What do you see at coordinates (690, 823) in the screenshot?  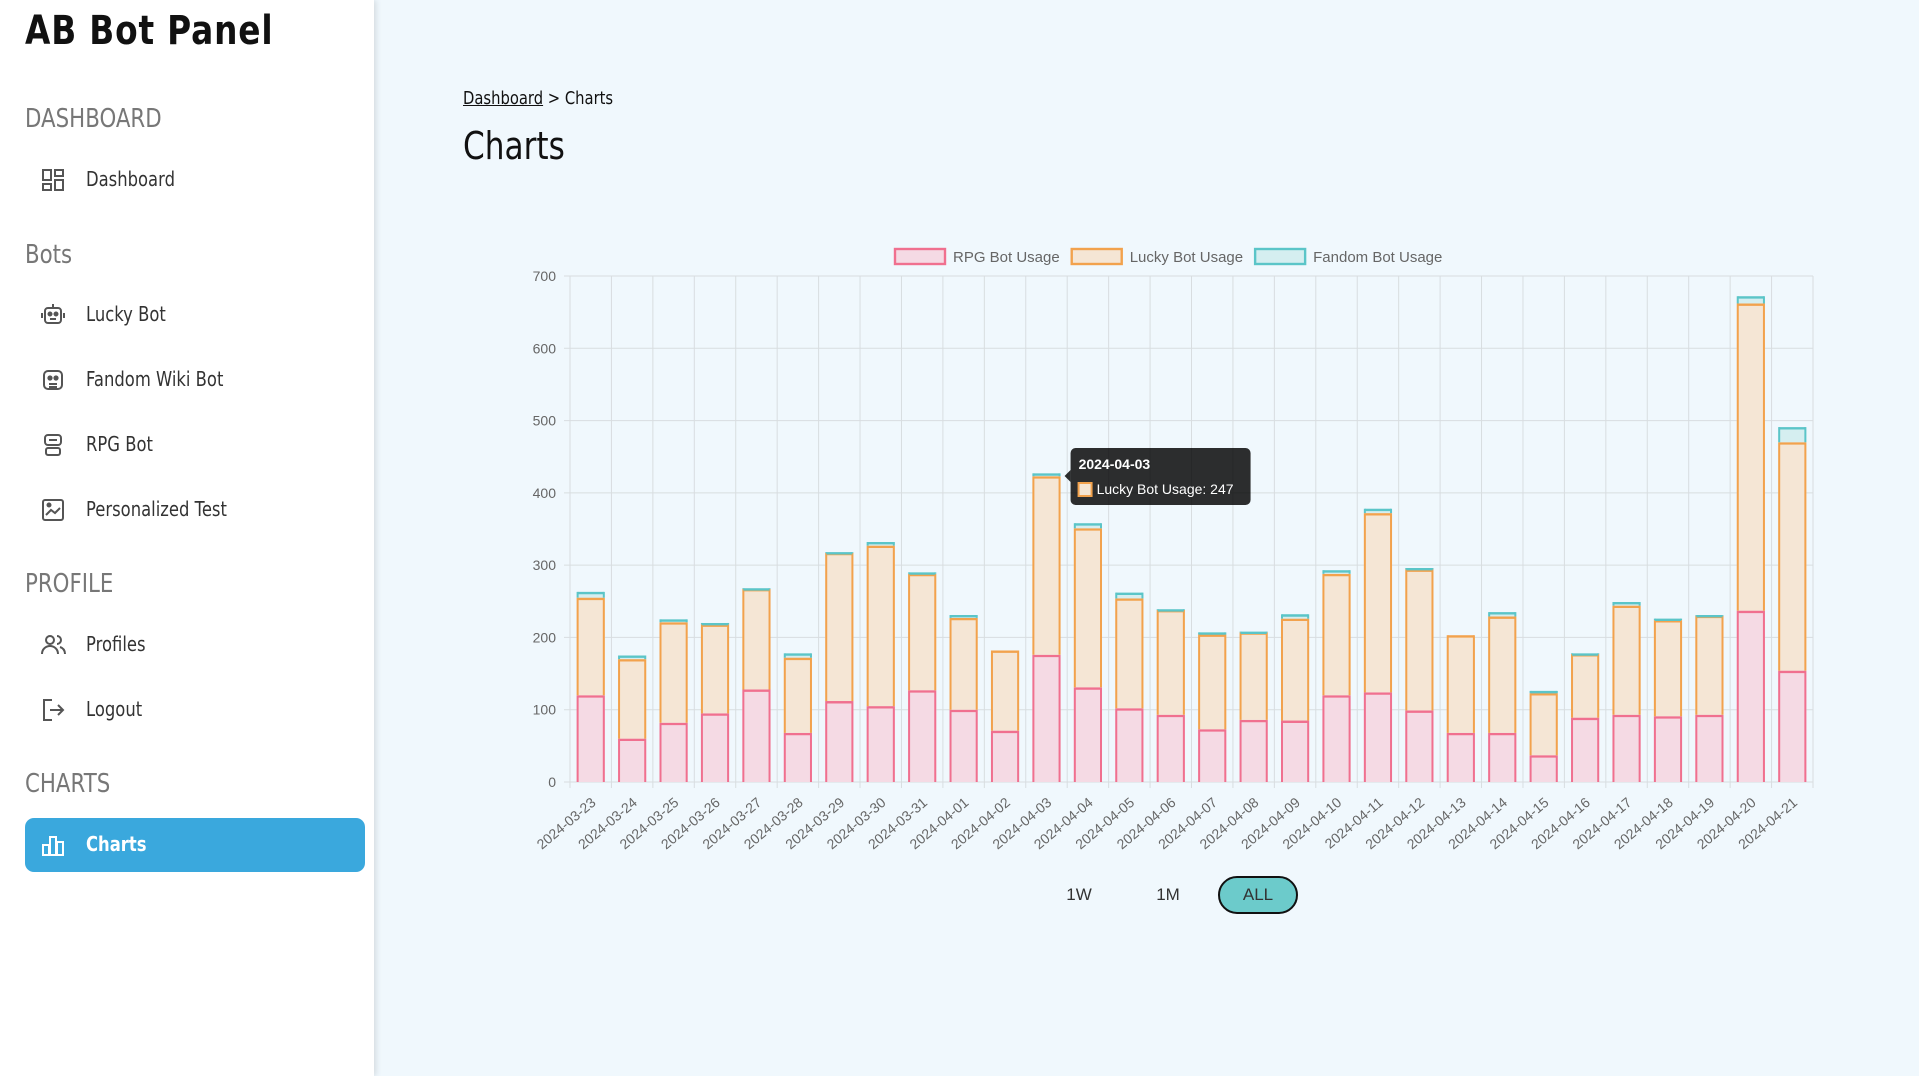 I see `x-tick-label: 2024-03-26` at bounding box center [690, 823].